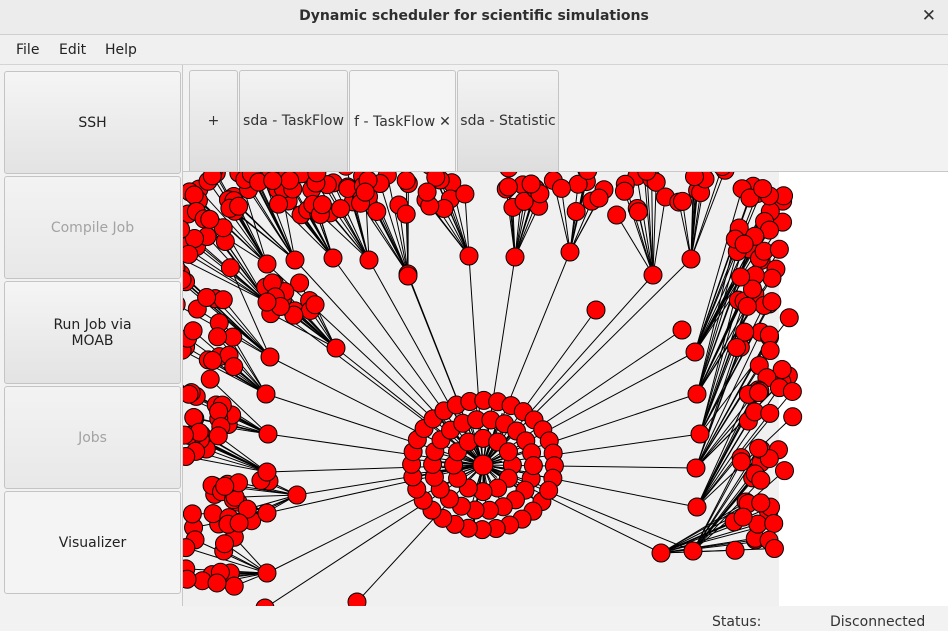 The image size is (948, 631). Describe the element at coordinates (929, 16) in the screenshot. I see `close-icon: ✕` at that location.